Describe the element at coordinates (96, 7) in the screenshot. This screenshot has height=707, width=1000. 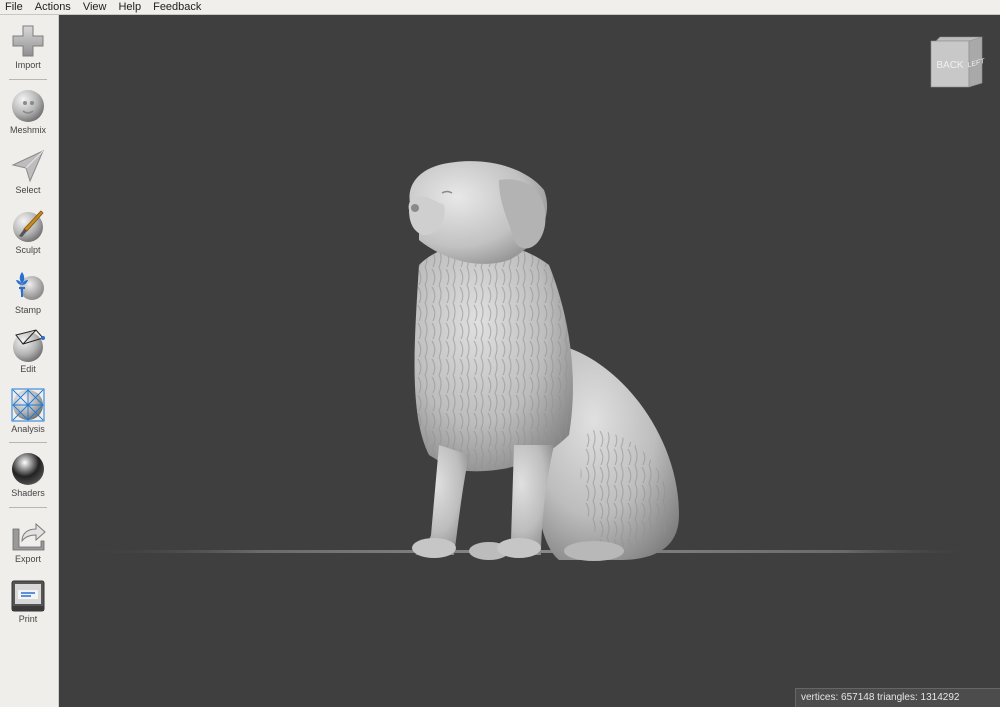
I see `menu-view: View` at that location.